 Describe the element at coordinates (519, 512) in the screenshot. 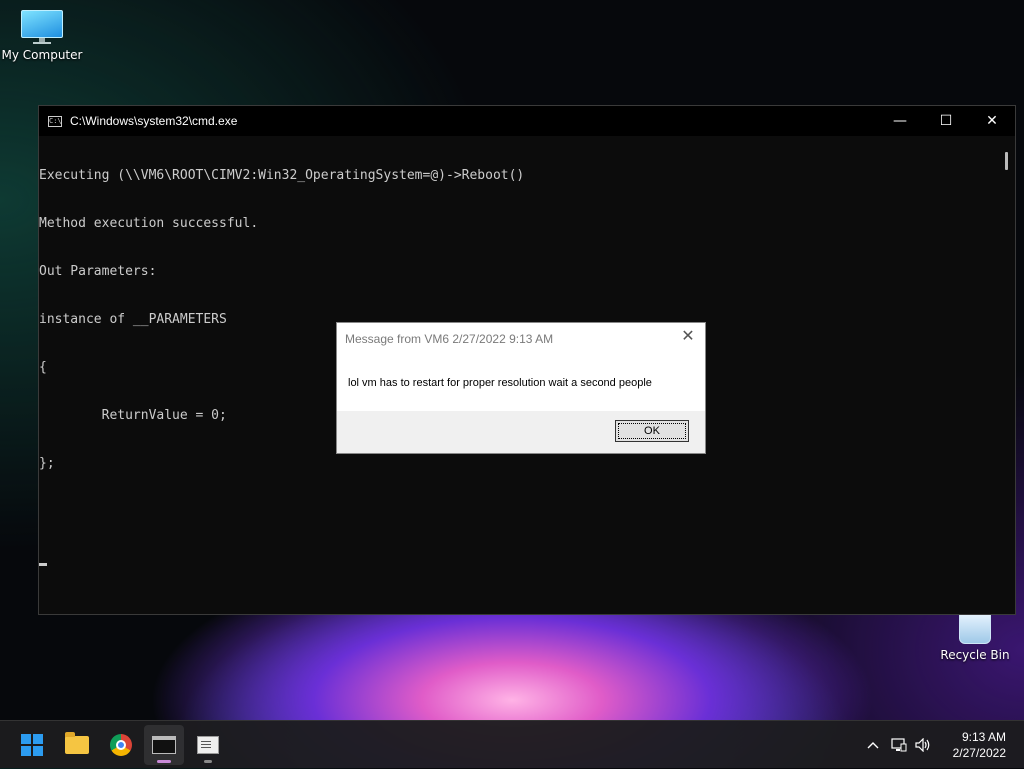

I see `console-line-empty` at that location.